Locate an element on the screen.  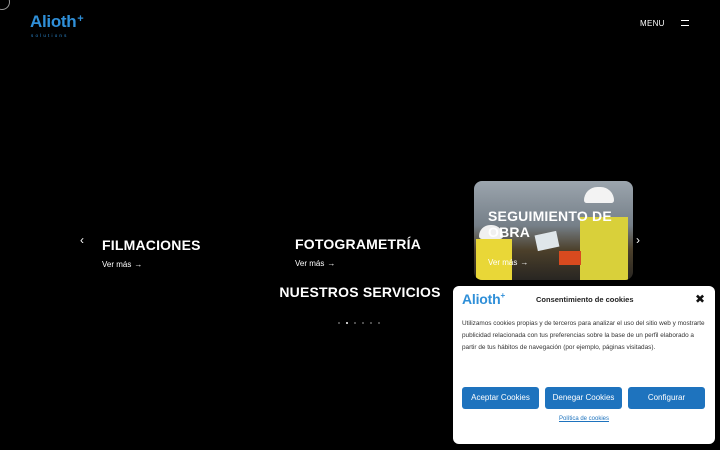
accept-cookies-button: Aceptar Cookies is located at coordinates (500, 398).